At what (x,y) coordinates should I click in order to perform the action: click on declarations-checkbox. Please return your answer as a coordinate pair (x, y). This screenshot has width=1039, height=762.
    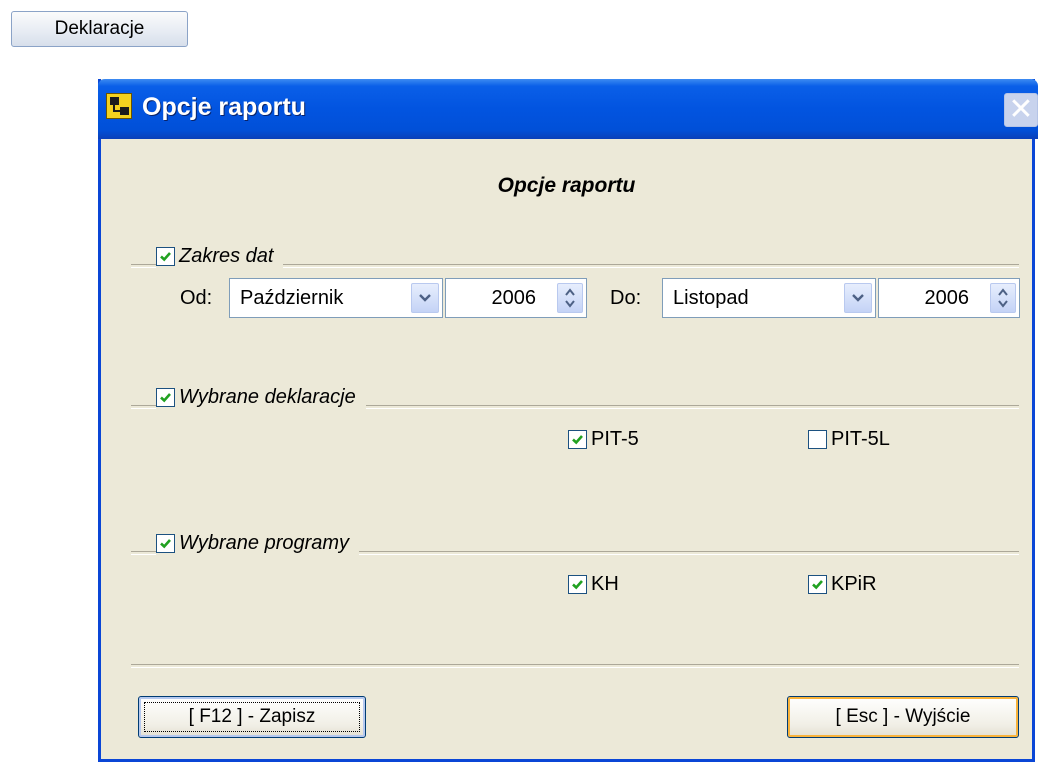
    Looking at the image, I should click on (165, 397).